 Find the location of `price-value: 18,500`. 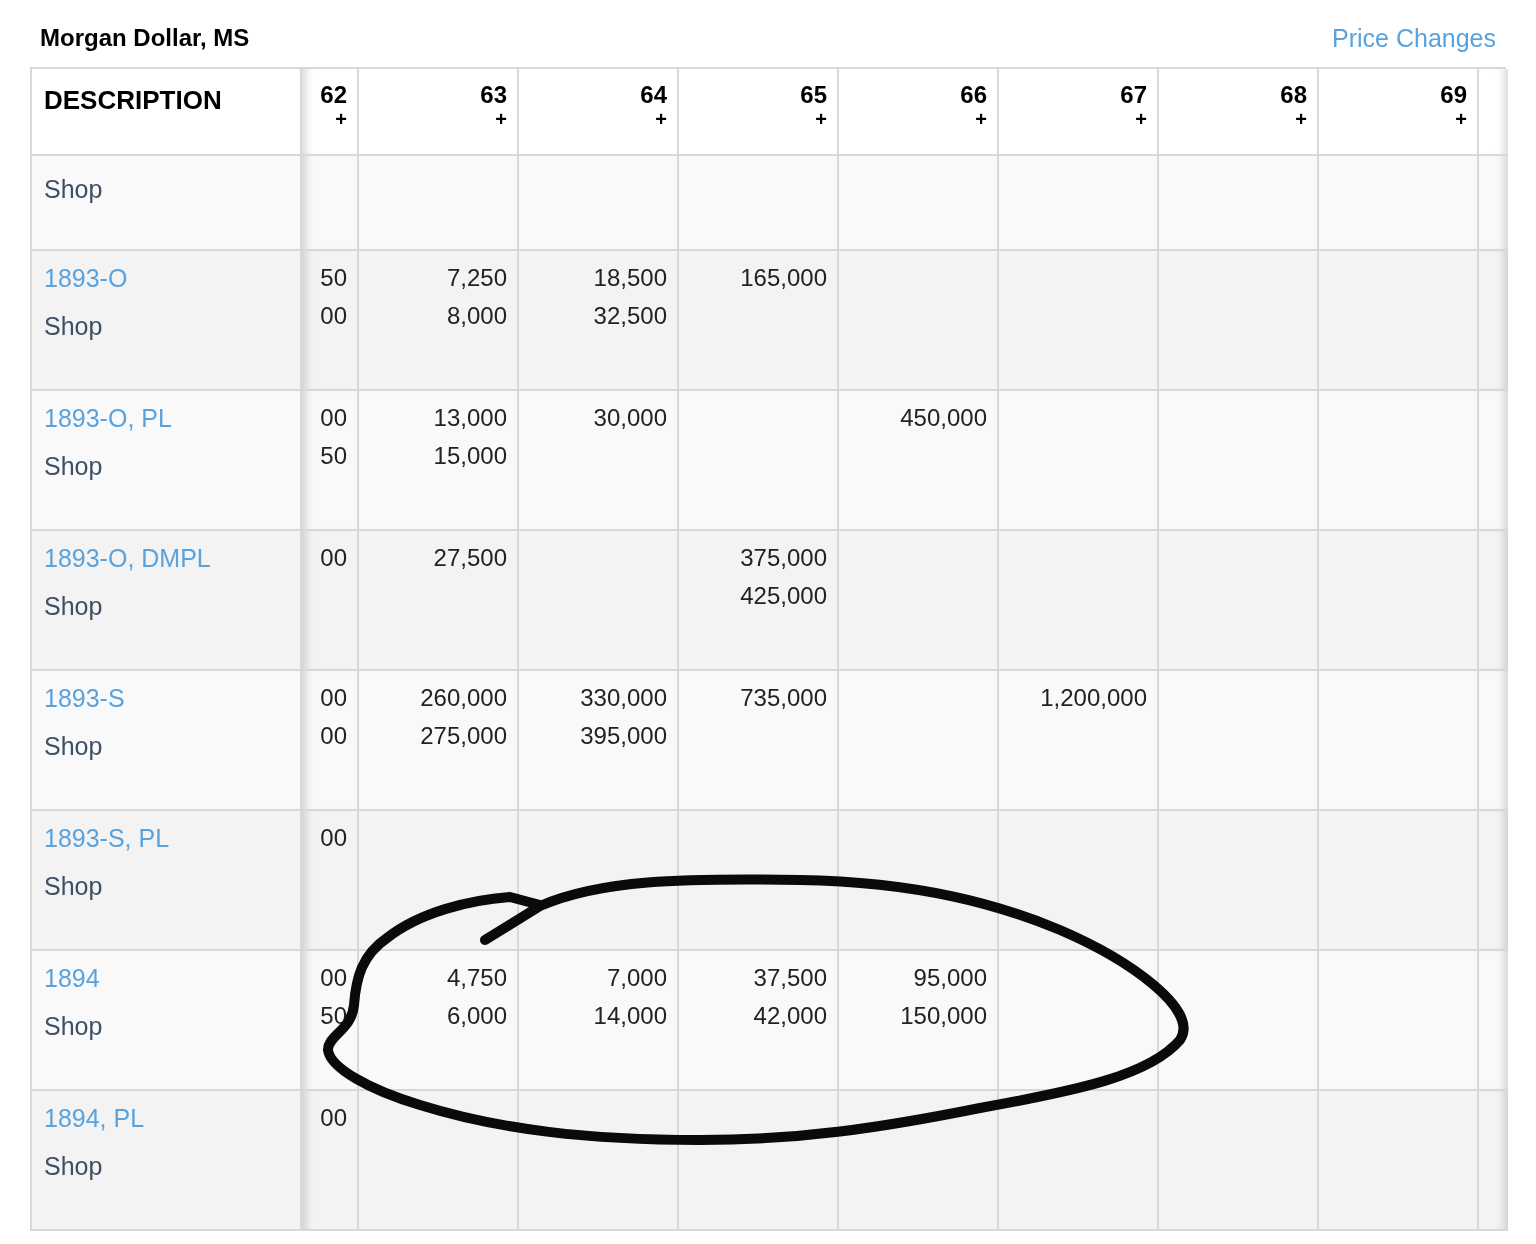

price-value: 18,500 is located at coordinates (630, 278).